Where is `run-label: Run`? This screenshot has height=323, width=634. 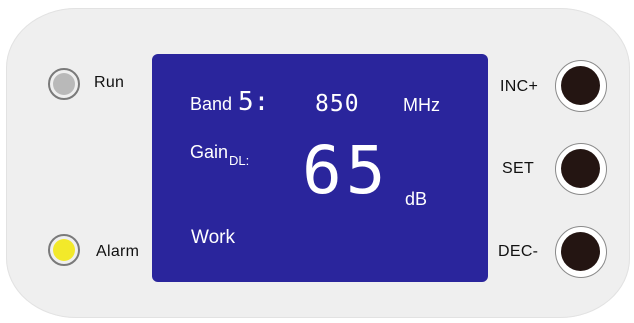 run-label: Run is located at coordinates (109, 82).